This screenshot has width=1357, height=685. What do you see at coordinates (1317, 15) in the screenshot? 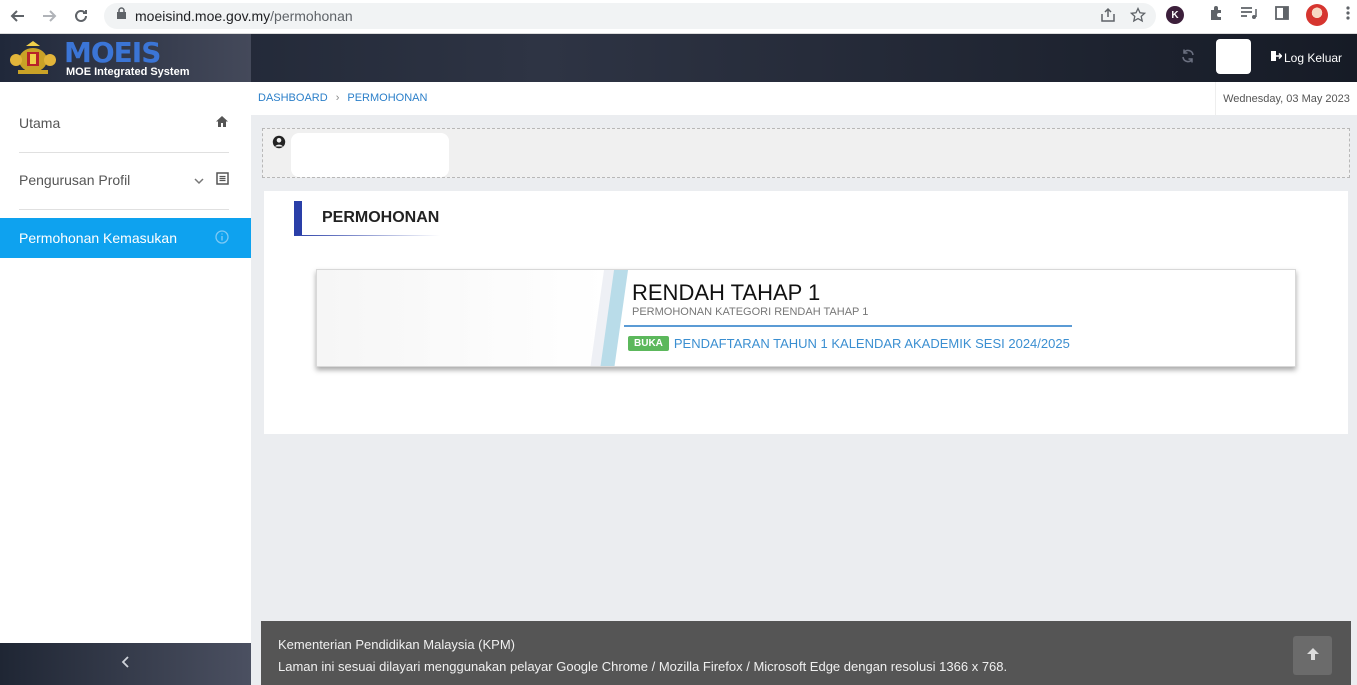
I see `profile-avatar` at bounding box center [1317, 15].